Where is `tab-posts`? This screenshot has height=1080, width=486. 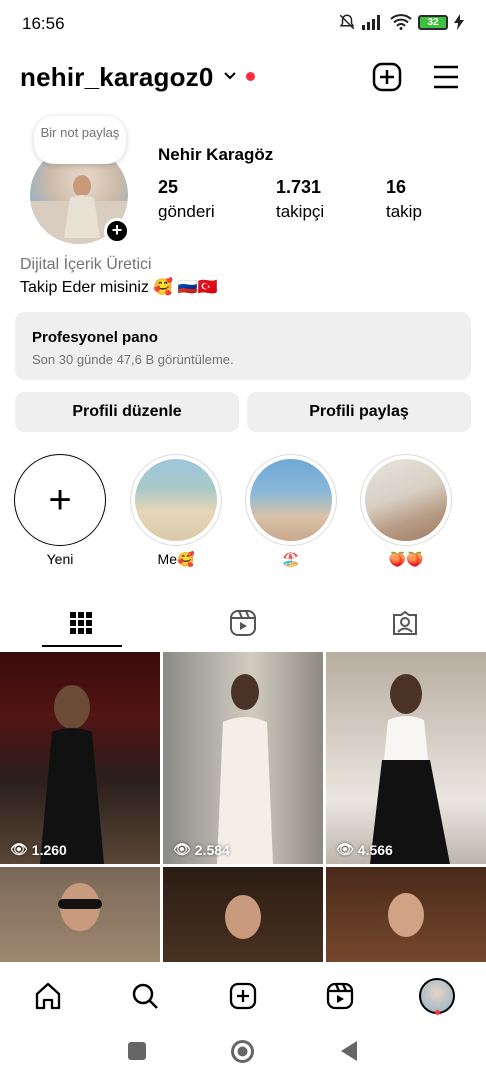
tab-posts is located at coordinates (81, 623).